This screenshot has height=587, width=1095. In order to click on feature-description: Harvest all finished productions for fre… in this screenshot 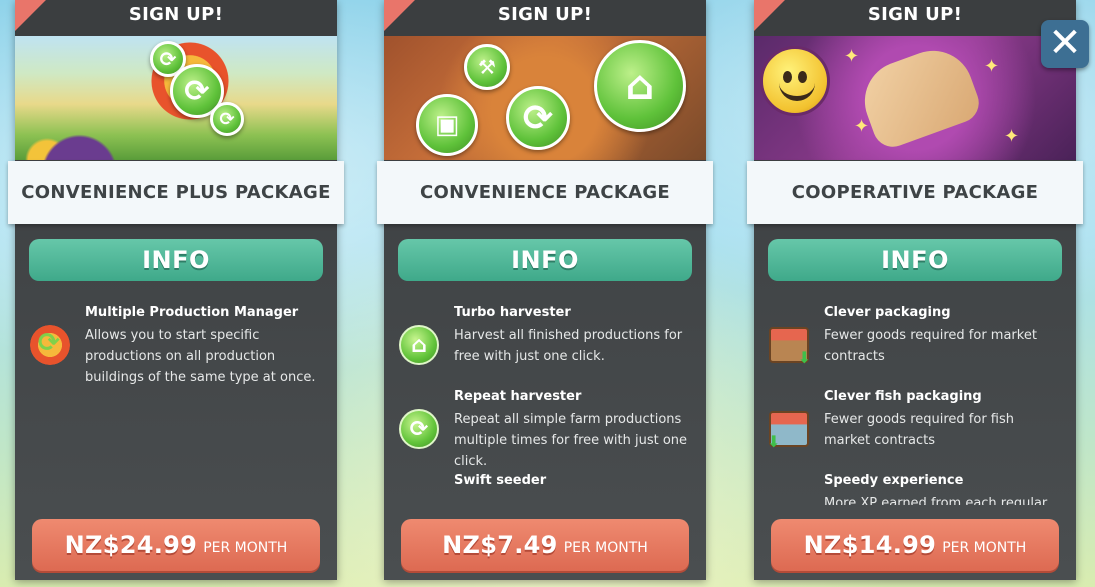, I will do `click(568, 346)`.